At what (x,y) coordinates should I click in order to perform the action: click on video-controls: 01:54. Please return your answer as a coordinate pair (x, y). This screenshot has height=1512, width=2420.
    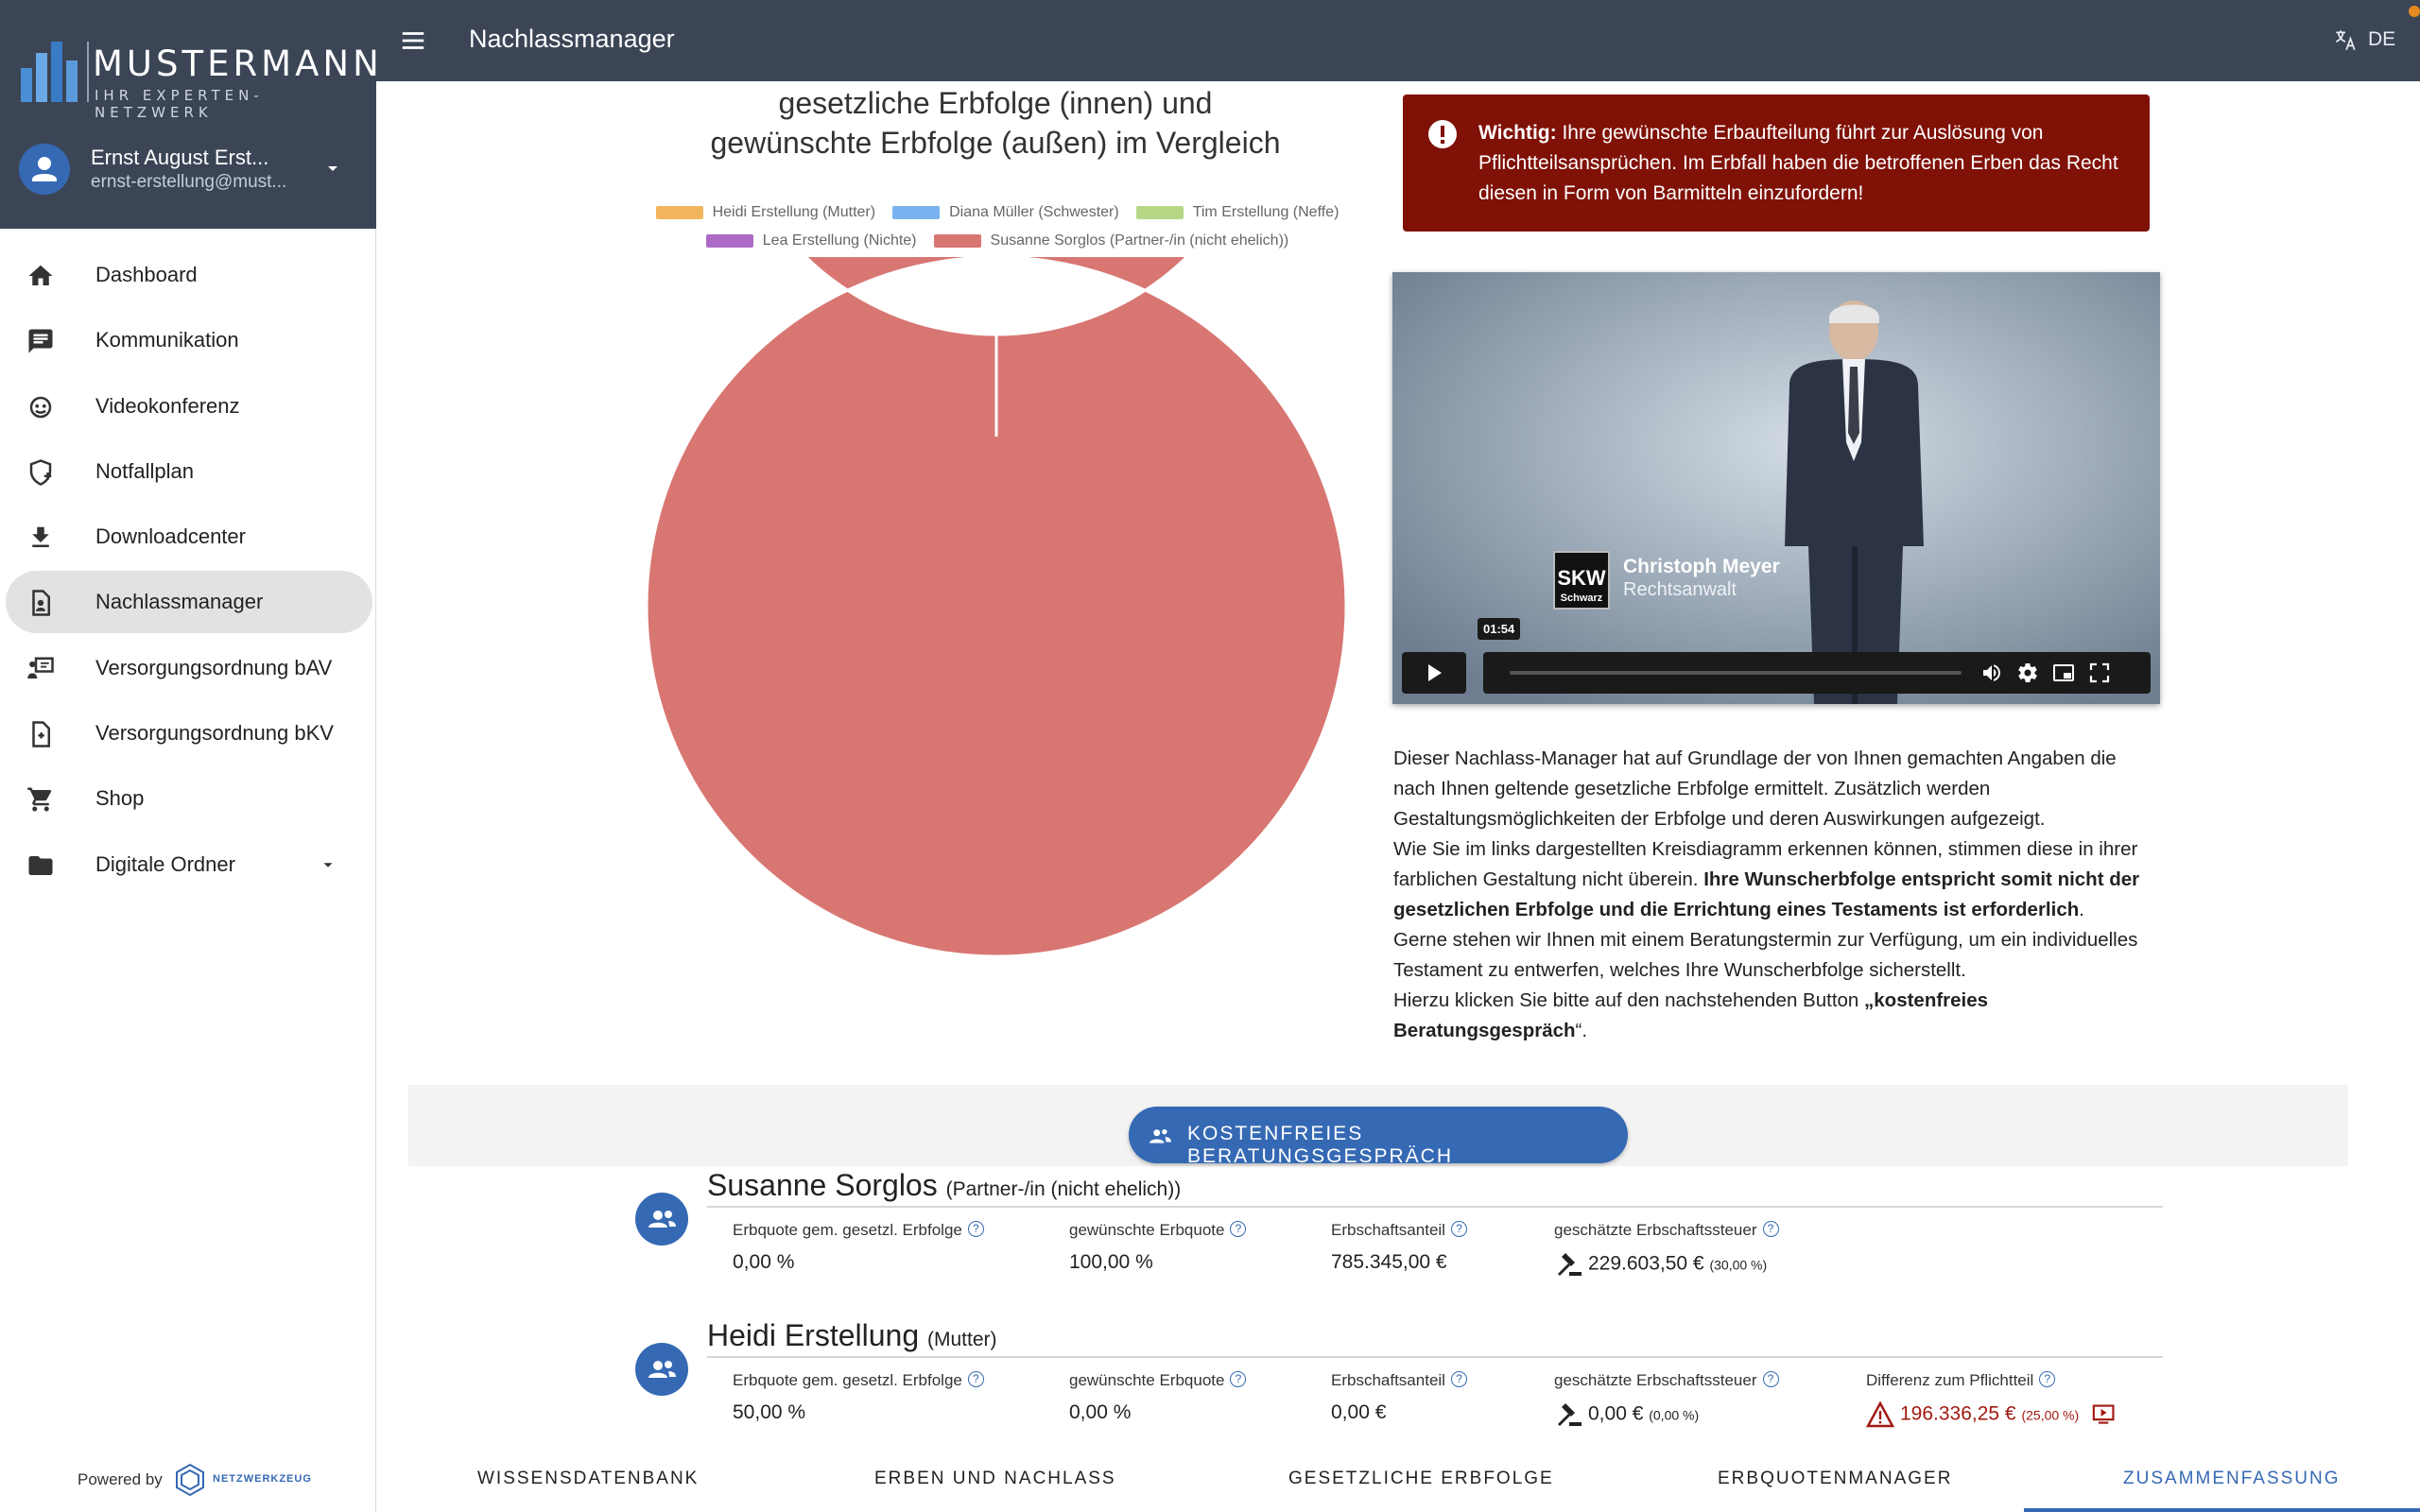
    Looking at the image, I should click on (1776, 656).